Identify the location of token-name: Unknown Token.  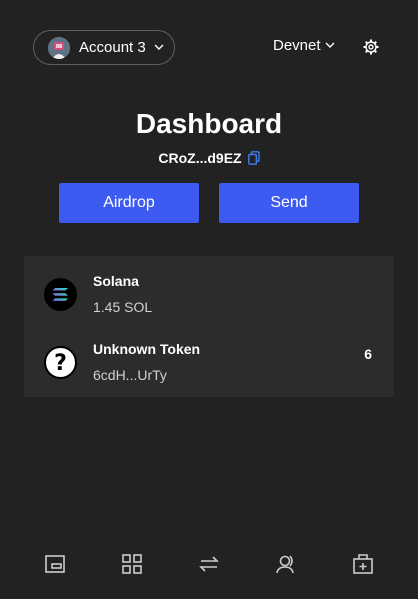
(147, 349).